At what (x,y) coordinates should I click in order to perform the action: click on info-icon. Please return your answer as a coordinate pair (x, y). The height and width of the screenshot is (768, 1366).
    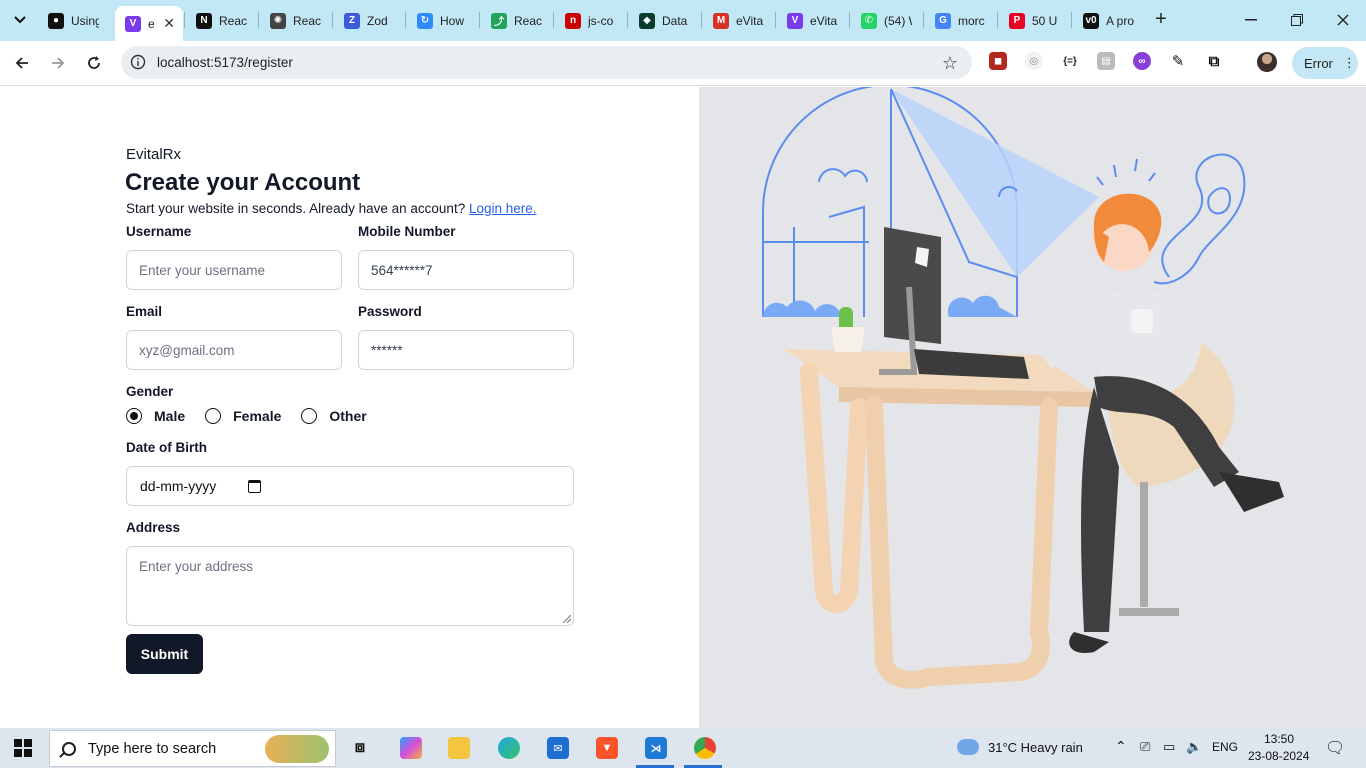
    Looking at the image, I should click on (138, 62).